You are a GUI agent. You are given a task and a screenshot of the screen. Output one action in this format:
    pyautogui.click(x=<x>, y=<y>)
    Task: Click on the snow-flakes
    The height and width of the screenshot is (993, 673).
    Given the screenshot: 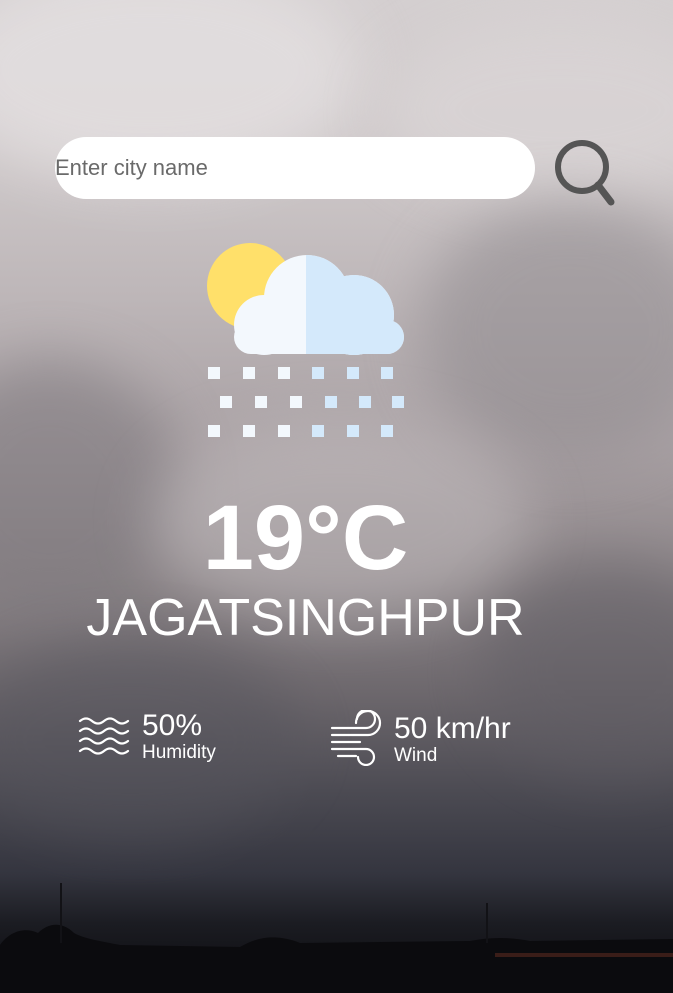 What is the action you would take?
    pyautogui.click(x=255, y=402)
    